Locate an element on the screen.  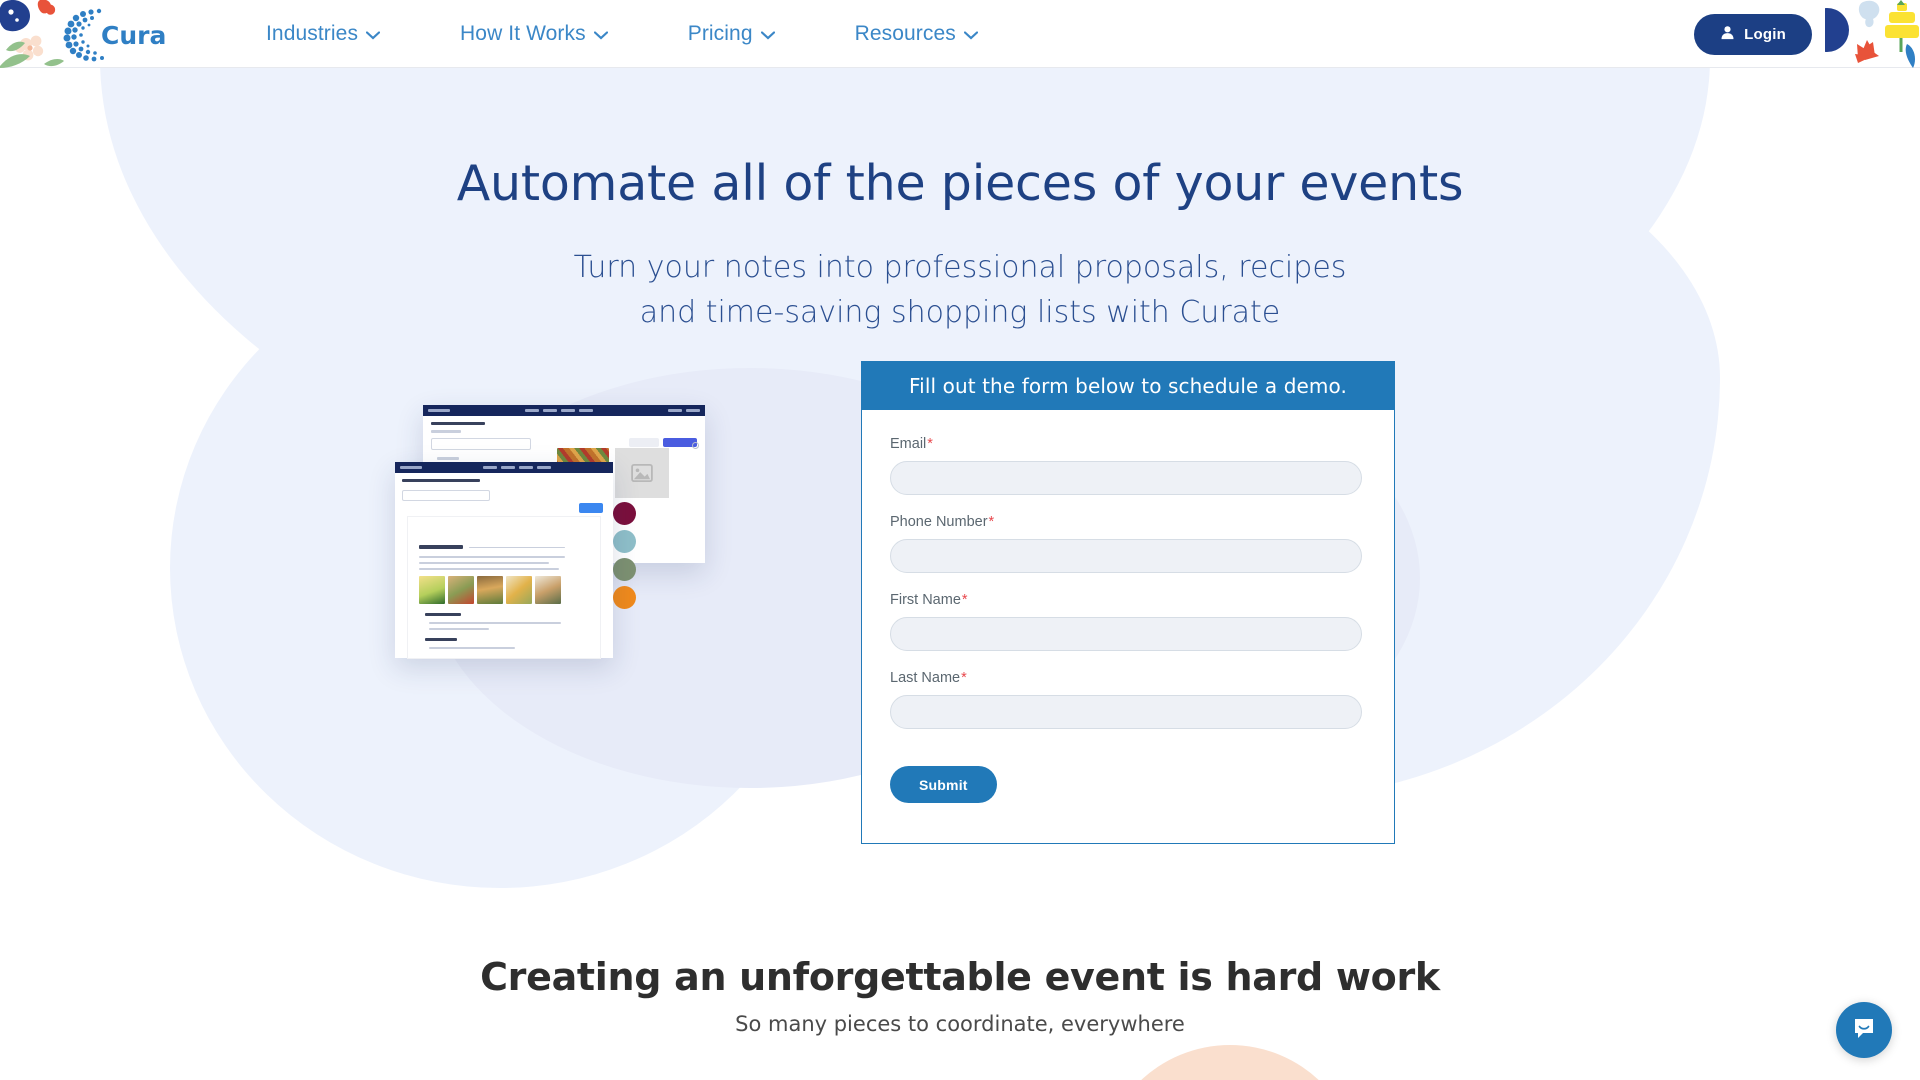
curate-dotted-c-logo: Curate is located at coordinates (114, 34).